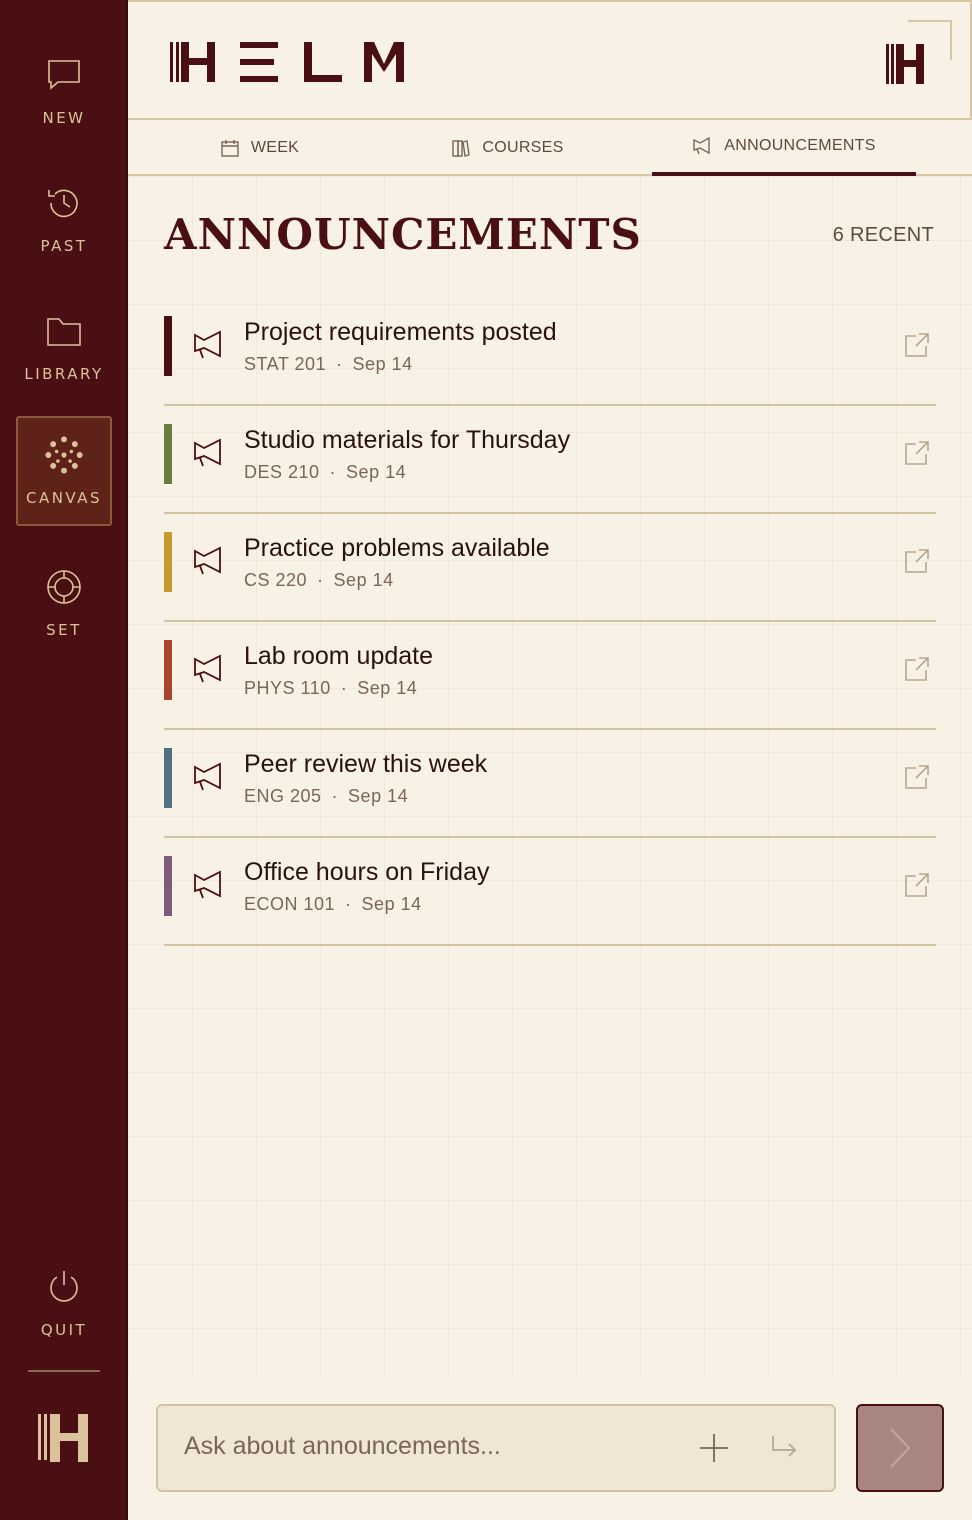 This screenshot has width=972, height=1520. What do you see at coordinates (64, 760) in the screenshot?
I see `sidebar: NEW PAST LIBRARY CANVAS SET QUIT` at bounding box center [64, 760].